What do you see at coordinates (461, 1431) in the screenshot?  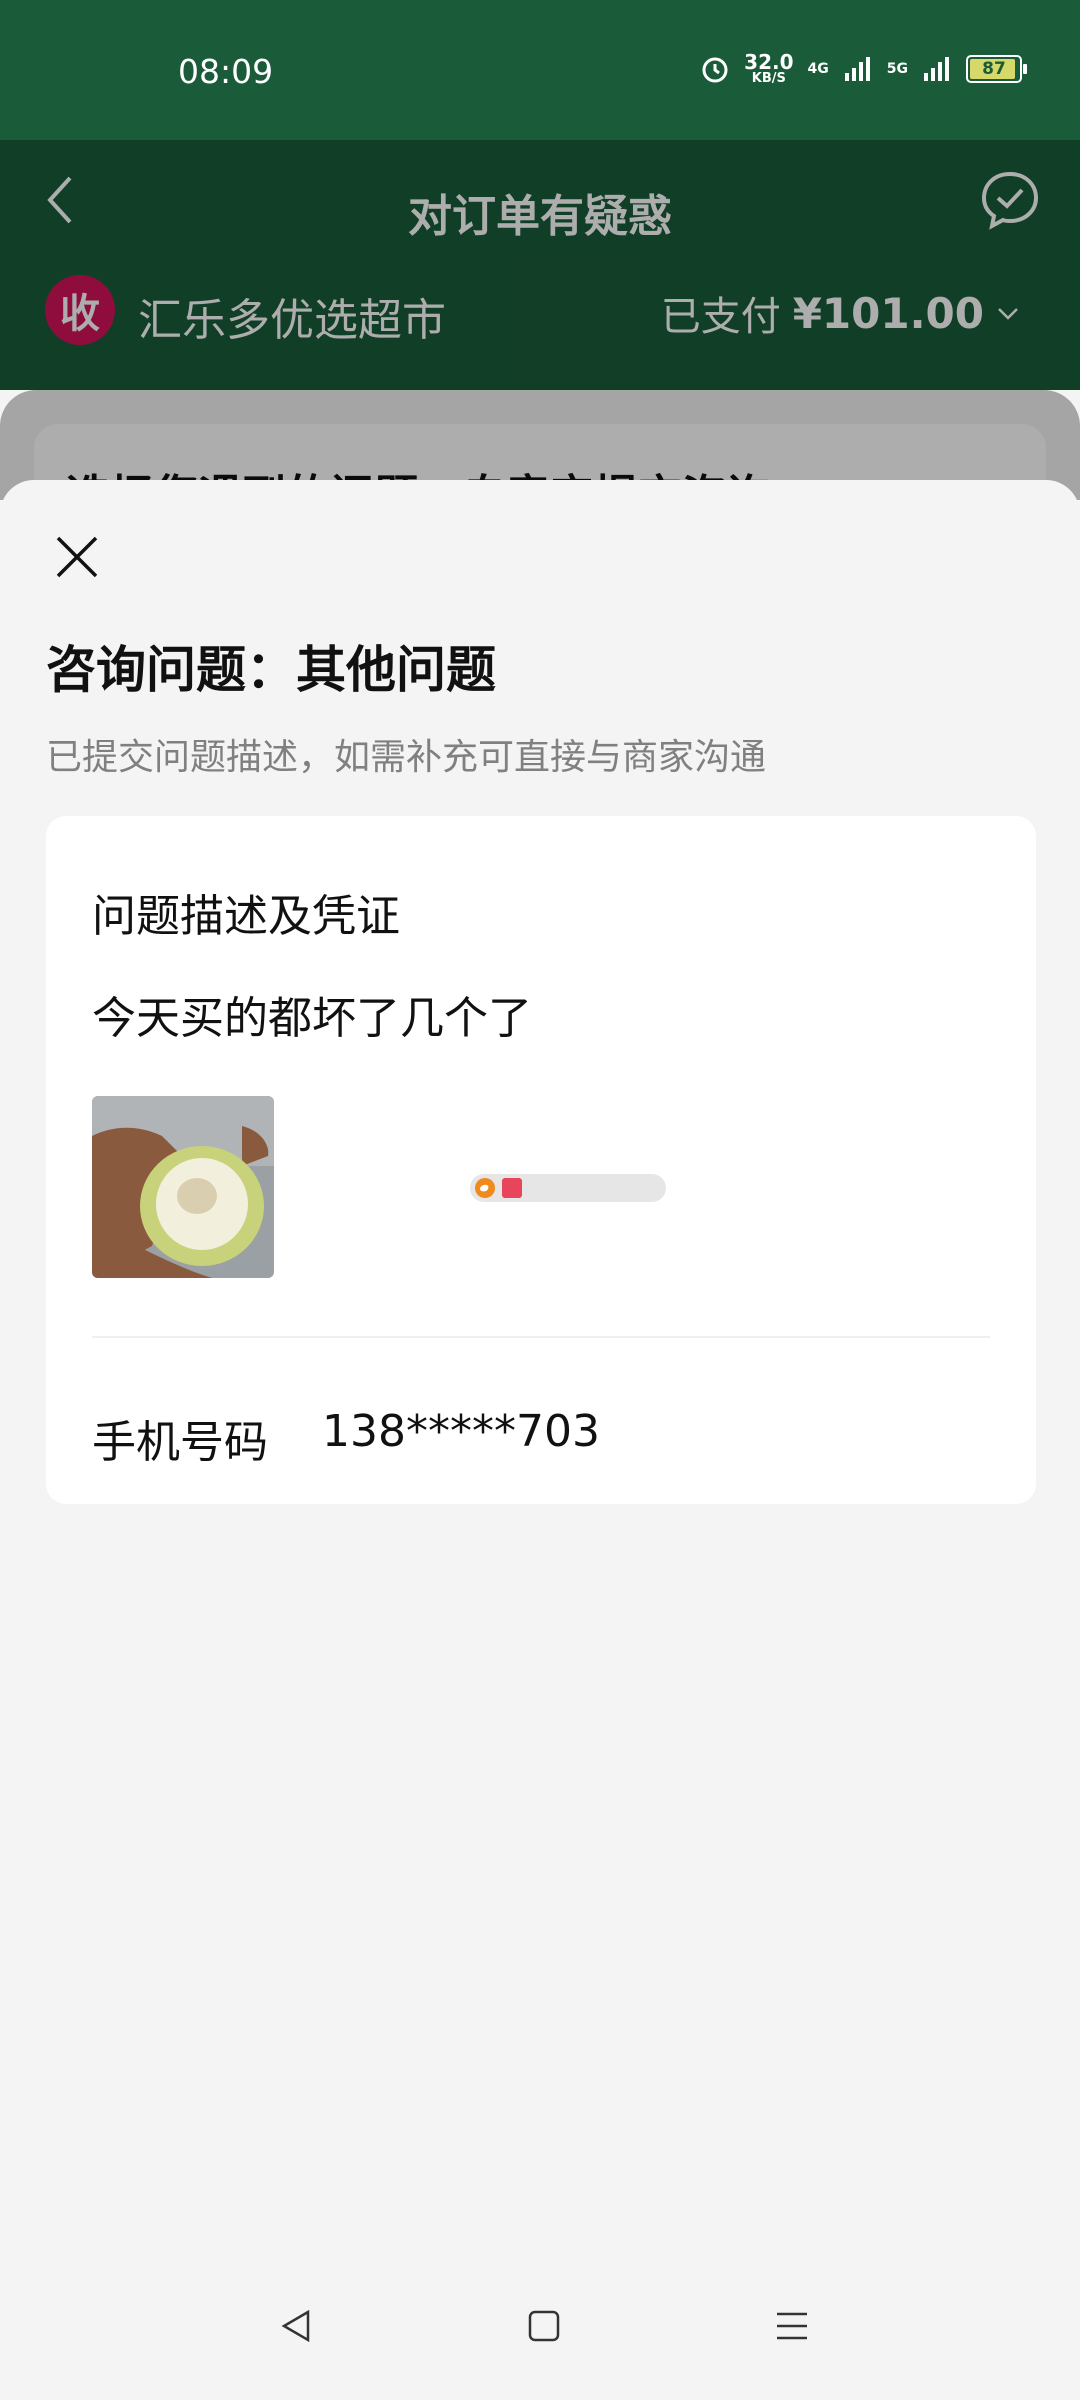 I see `phone-number: 138*****703` at bounding box center [461, 1431].